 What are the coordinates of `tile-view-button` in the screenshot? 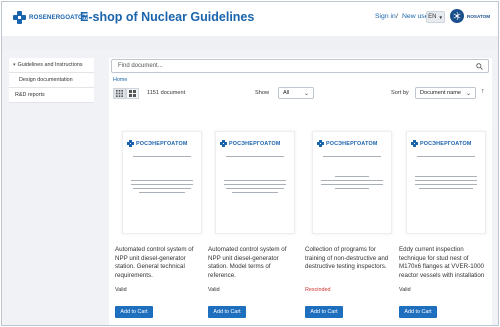 It's located at (132, 93).